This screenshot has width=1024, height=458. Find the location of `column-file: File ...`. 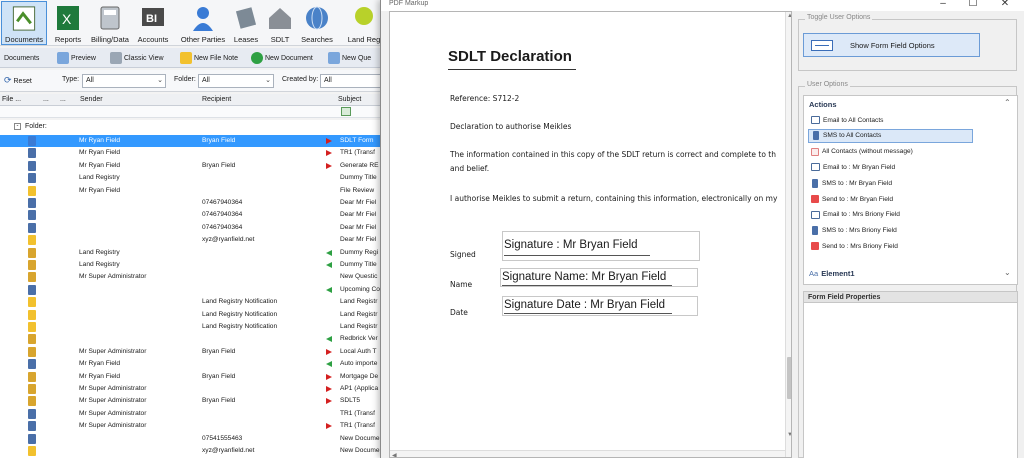

column-file: File ... is located at coordinates (11, 99).